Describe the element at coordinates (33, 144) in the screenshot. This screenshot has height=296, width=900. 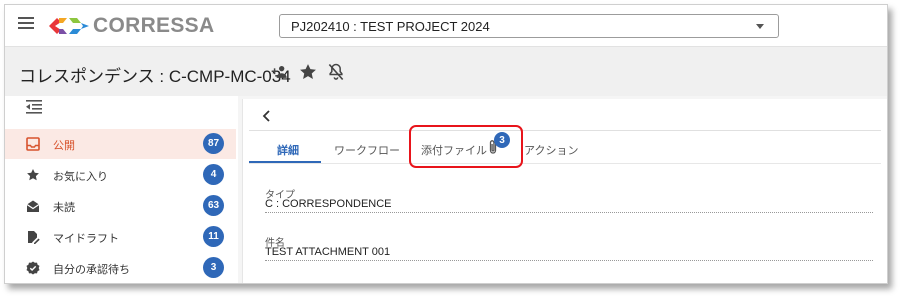
I see `inbox-icon` at that location.